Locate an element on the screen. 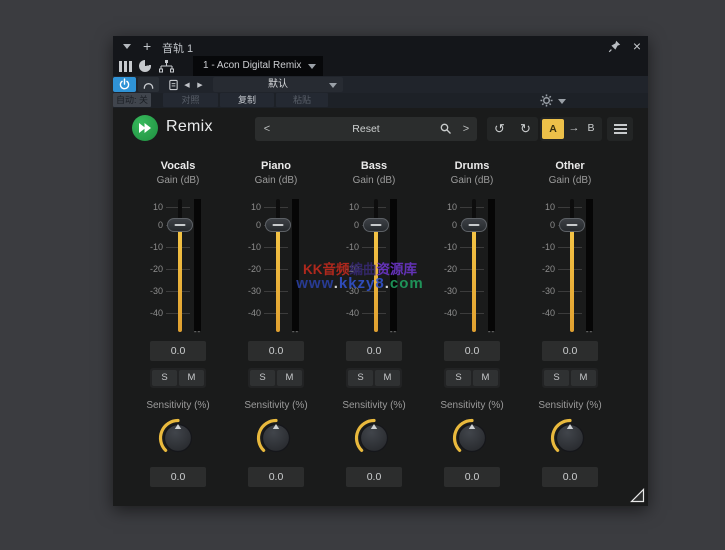 This screenshot has width=725, height=550. preset-file-icon is located at coordinates (173, 84).